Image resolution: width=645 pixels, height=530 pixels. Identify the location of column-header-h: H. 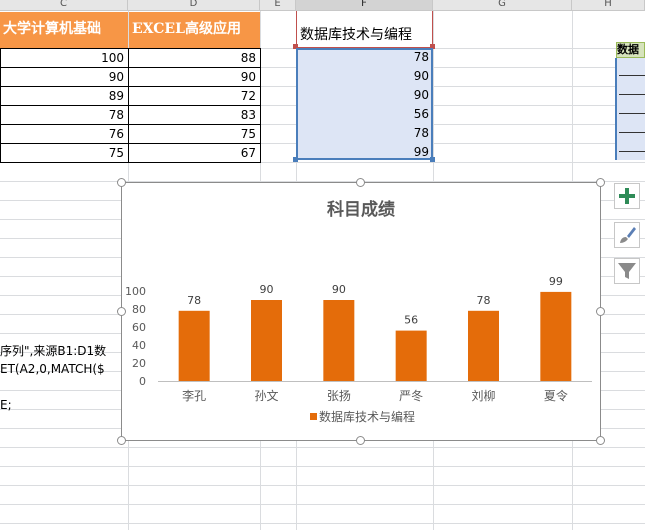
(608, 5).